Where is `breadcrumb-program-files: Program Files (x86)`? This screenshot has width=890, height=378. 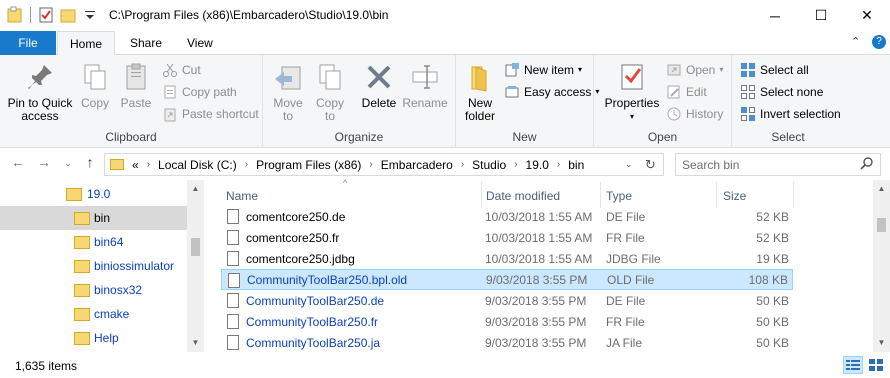 breadcrumb-program-files: Program Files (x86) is located at coordinates (308, 165).